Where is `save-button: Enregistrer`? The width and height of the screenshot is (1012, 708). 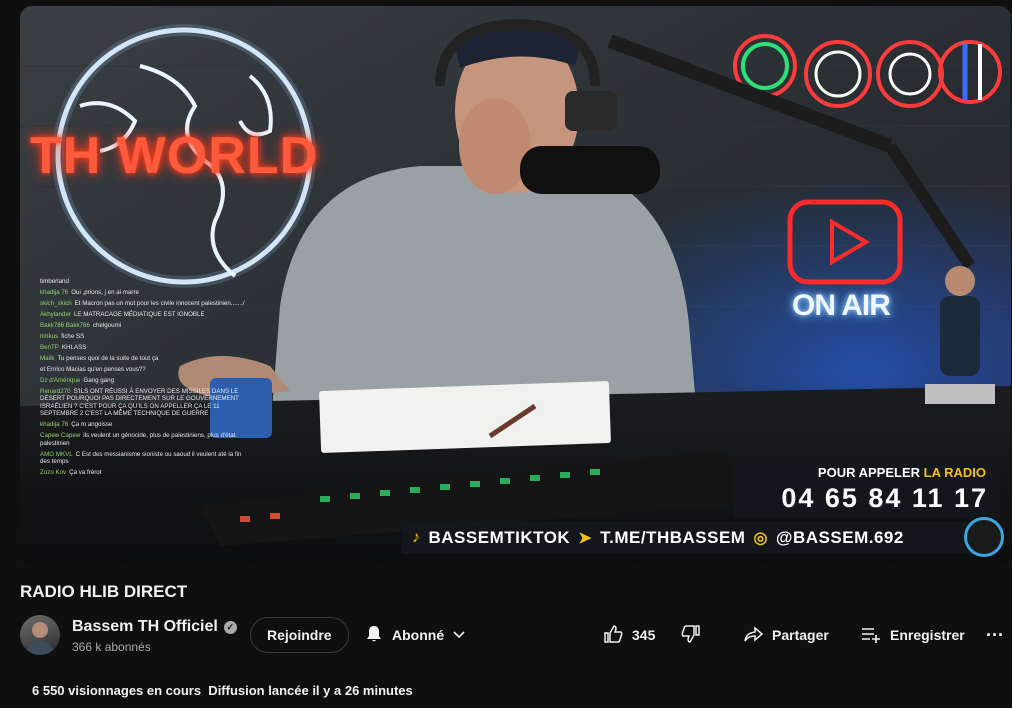 save-button: Enregistrer is located at coordinates (912, 635).